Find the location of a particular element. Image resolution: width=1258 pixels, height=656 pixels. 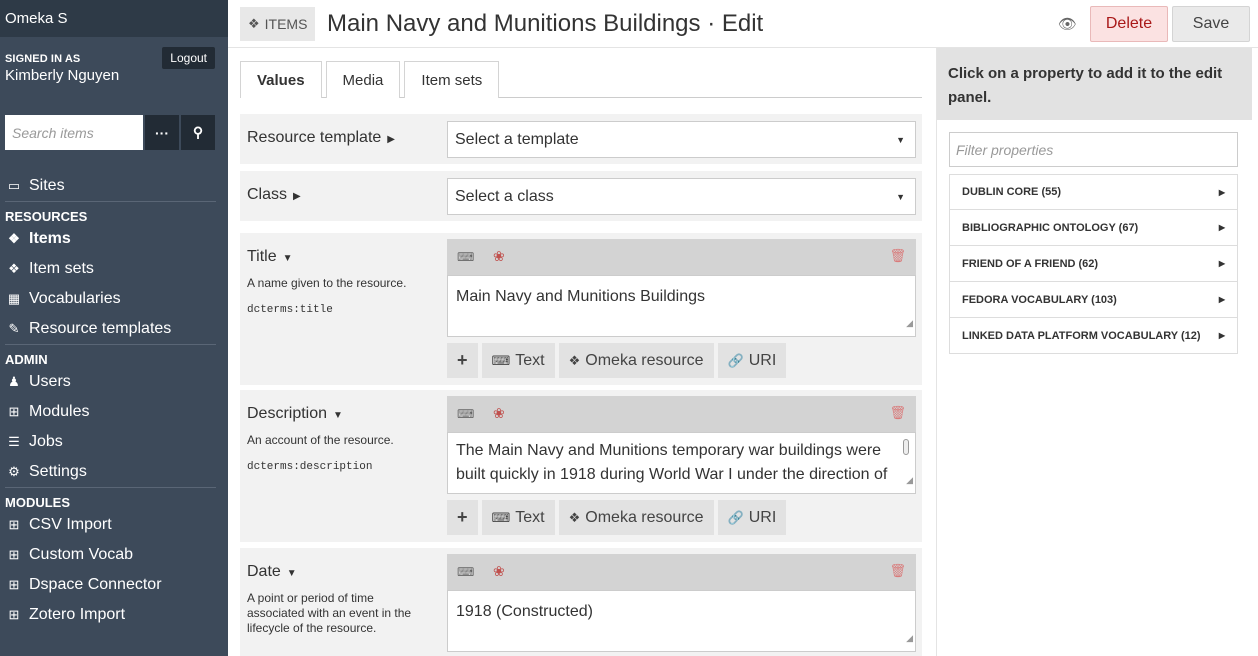

vocab-fedora: FEDORA VOCABULARY (103) ▶ is located at coordinates (1093, 300).